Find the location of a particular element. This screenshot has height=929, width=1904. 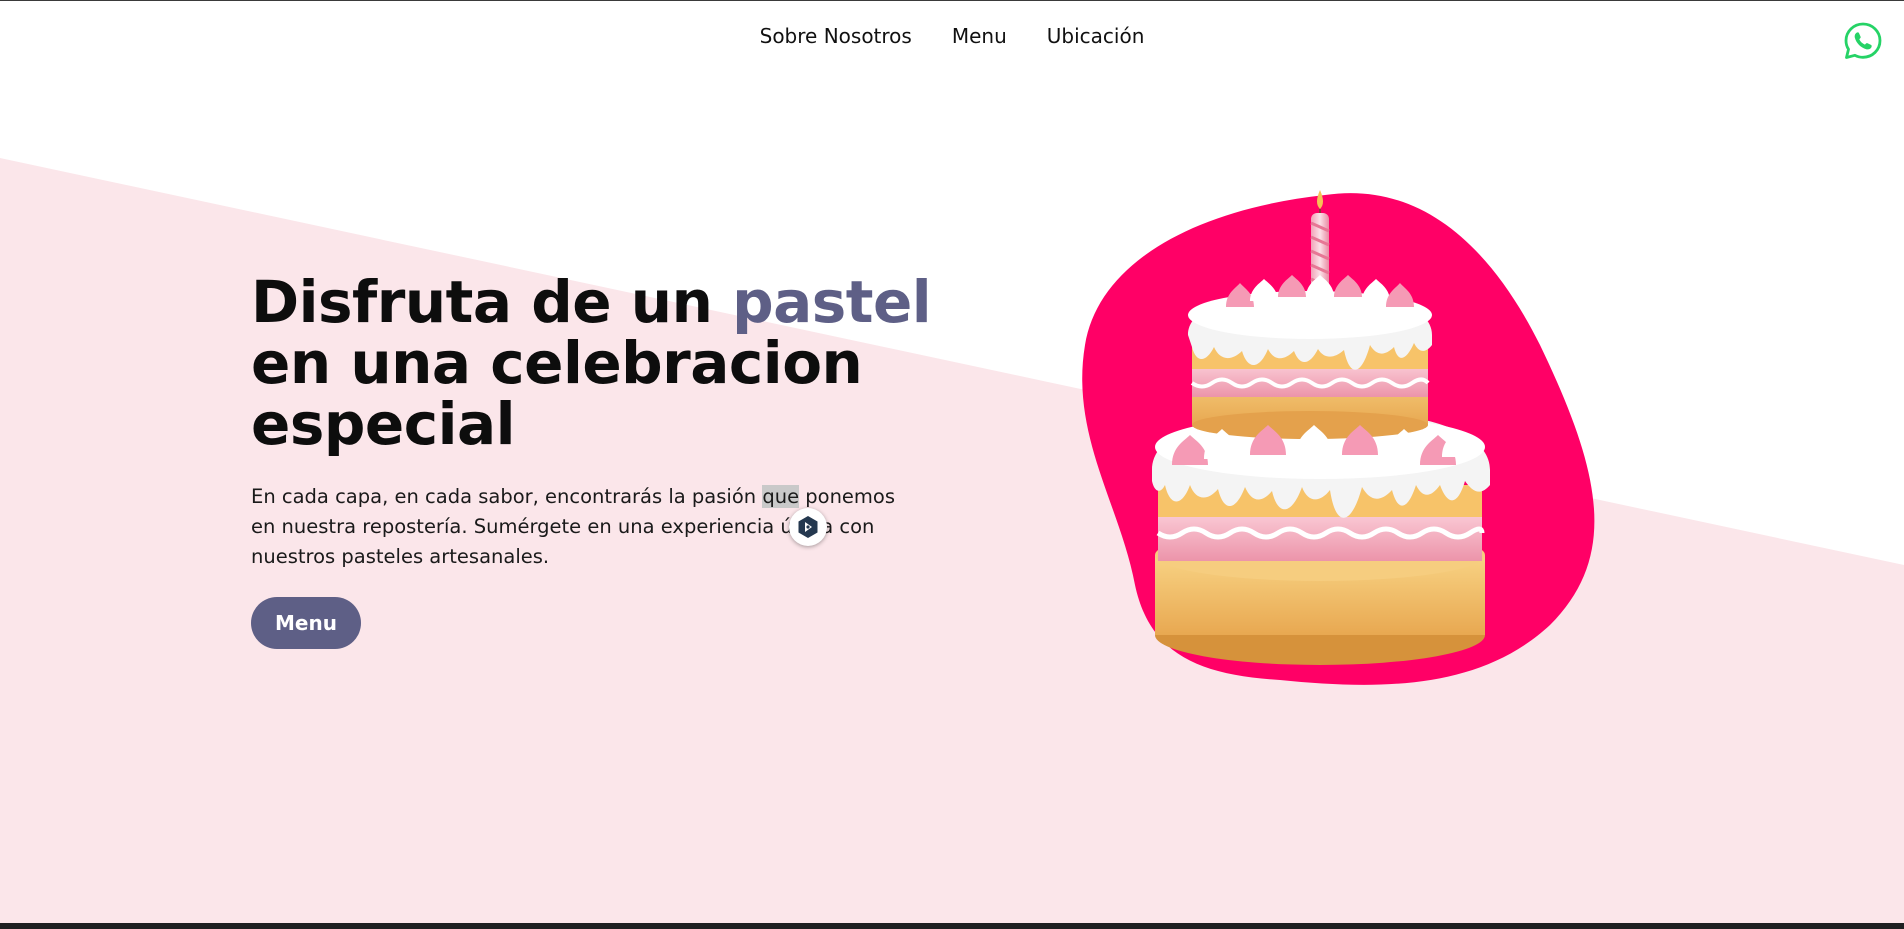

hero-title-accent: pastel is located at coordinates (832, 302).